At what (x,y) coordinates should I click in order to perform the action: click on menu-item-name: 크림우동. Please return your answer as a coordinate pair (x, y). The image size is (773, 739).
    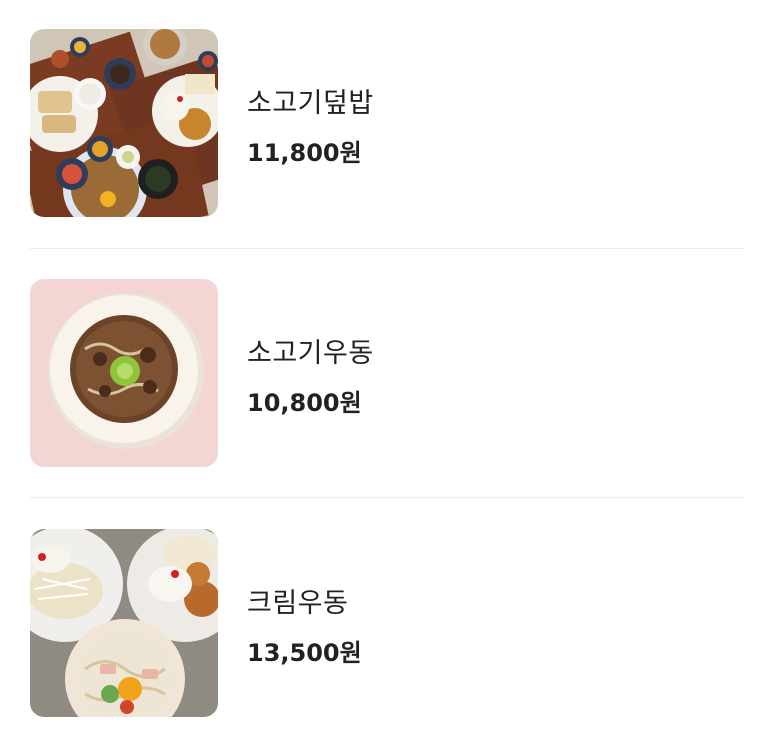
    Looking at the image, I should click on (298, 603).